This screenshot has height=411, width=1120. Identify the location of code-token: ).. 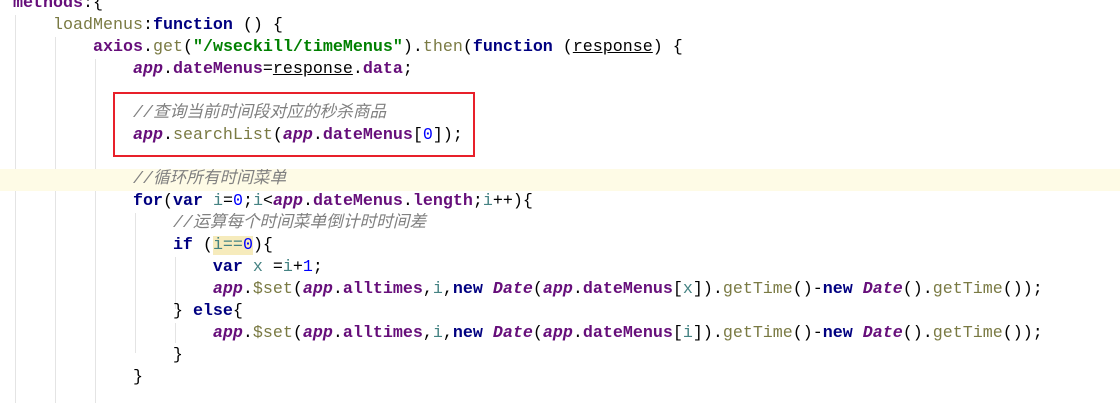
(412, 47).